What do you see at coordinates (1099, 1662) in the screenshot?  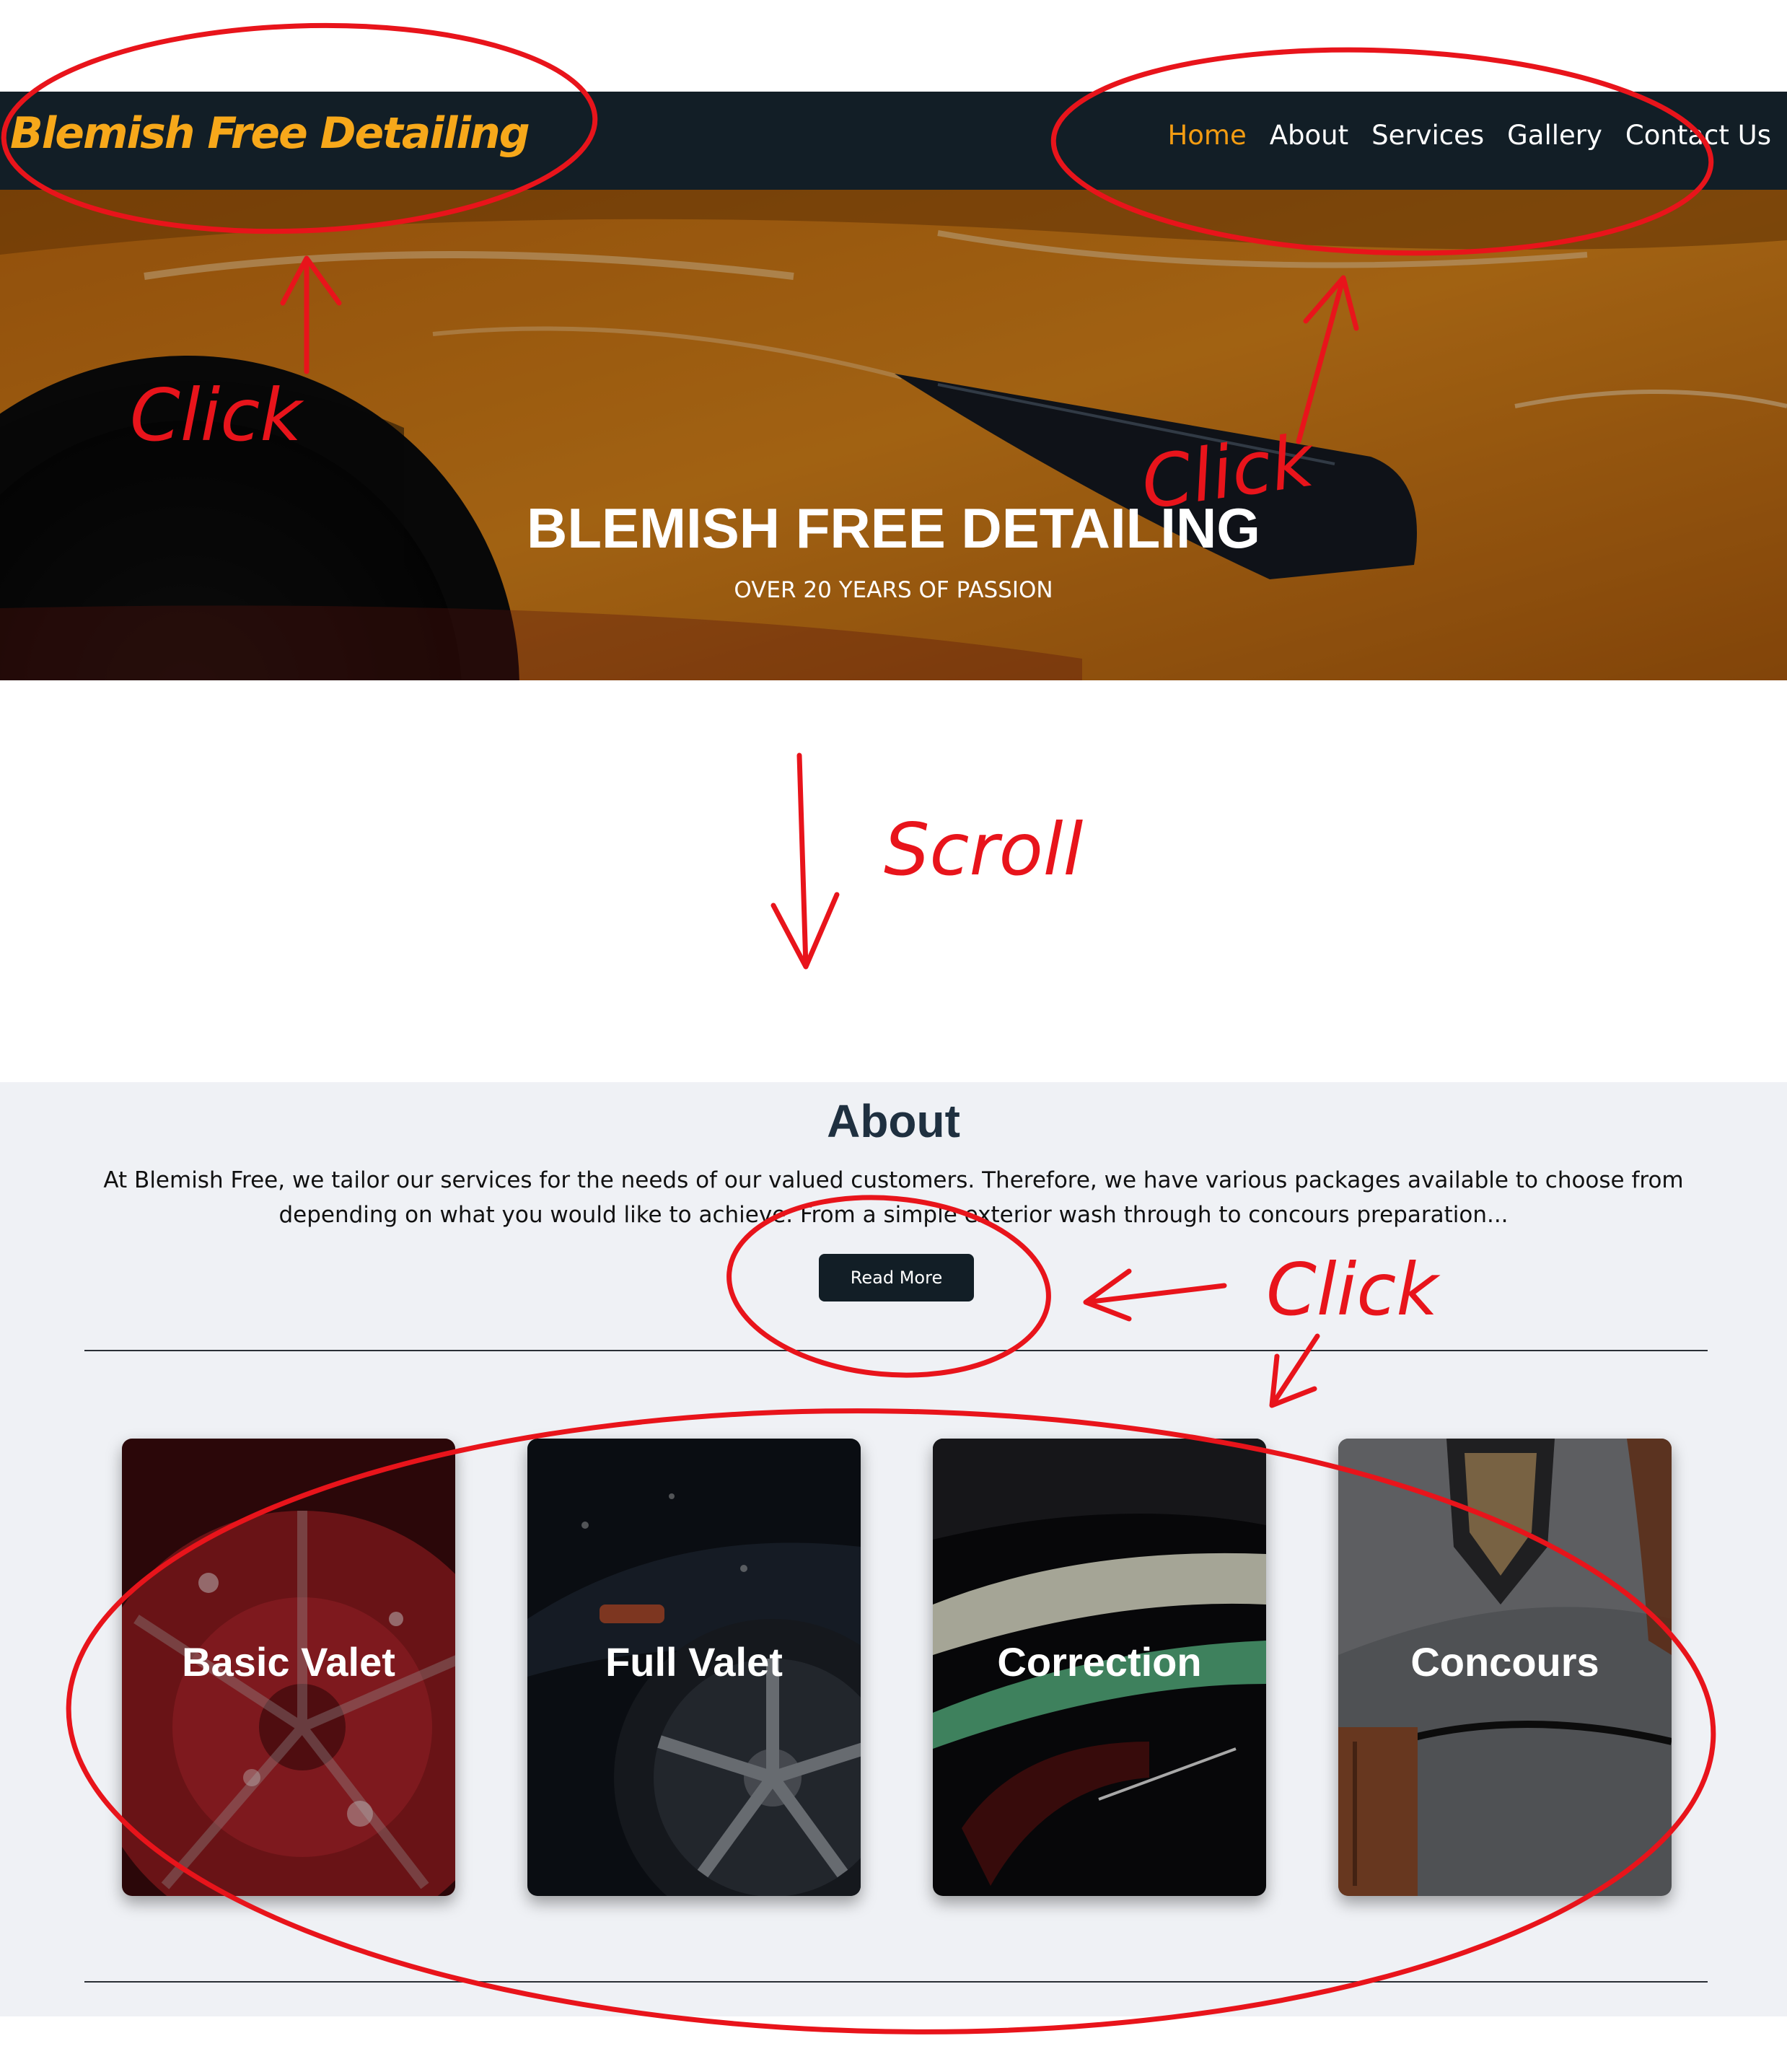 I see `correction-label: Correction` at bounding box center [1099, 1662].